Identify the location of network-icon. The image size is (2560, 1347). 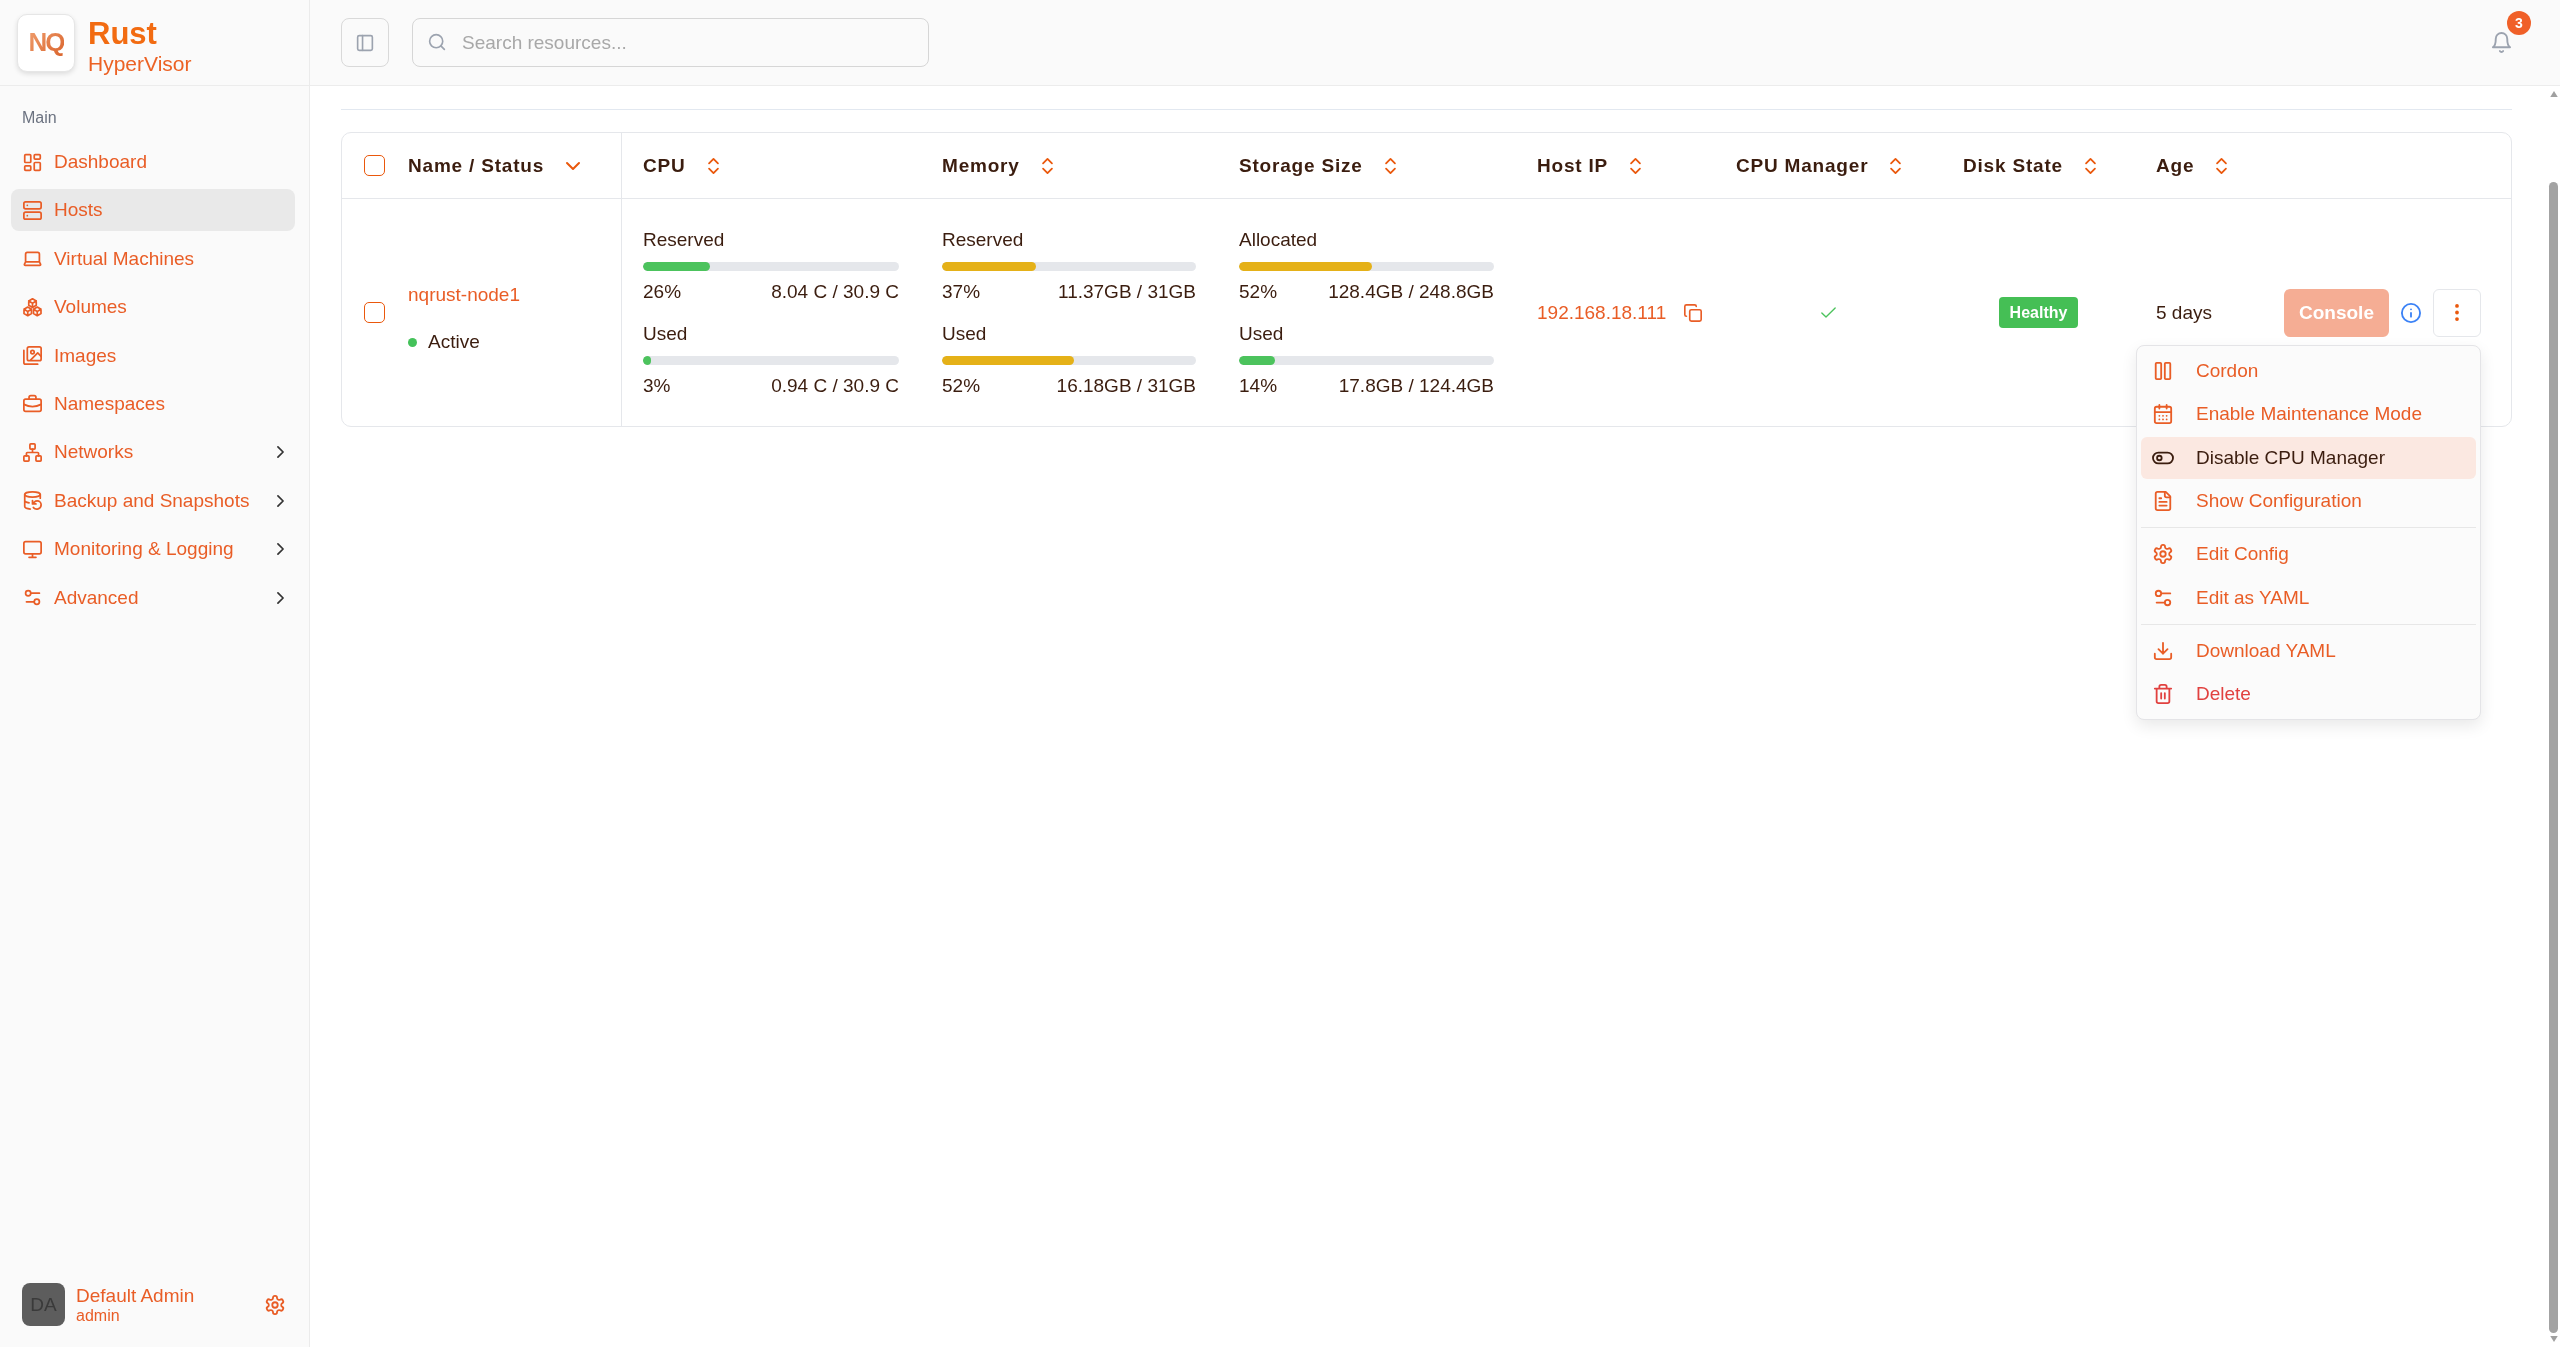
(32, 452).